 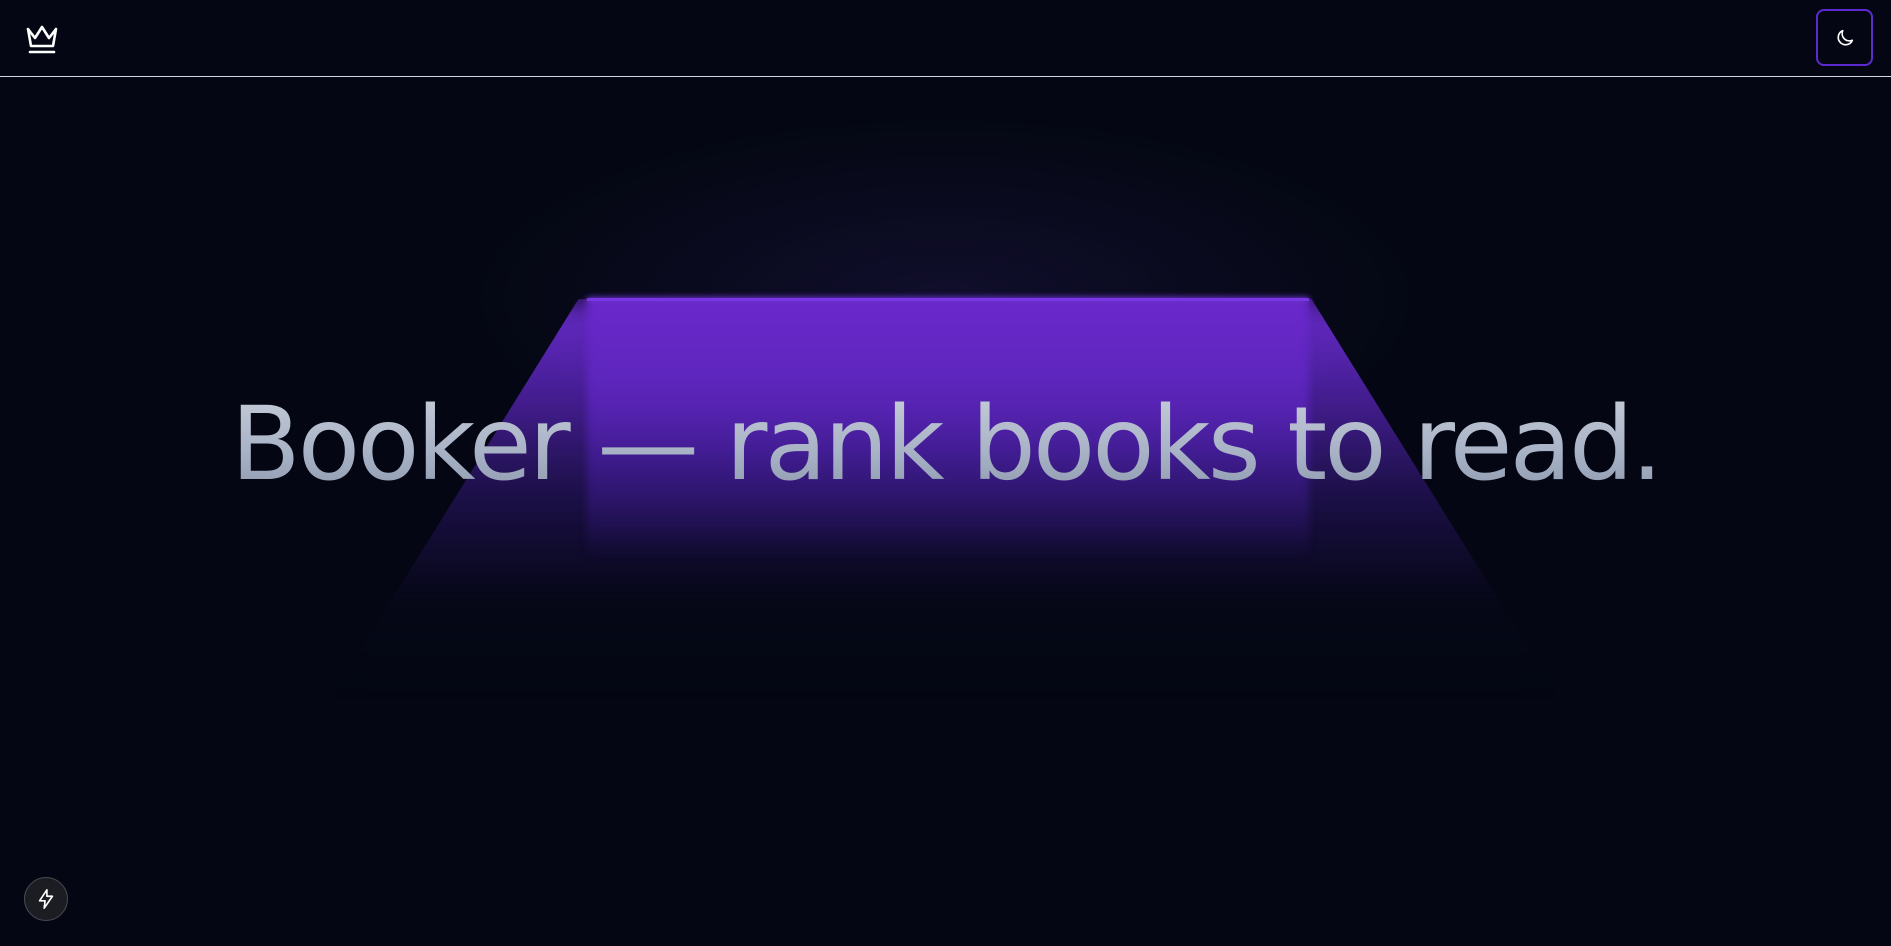 I want to click on logo-link, so click(x=42, y=38).